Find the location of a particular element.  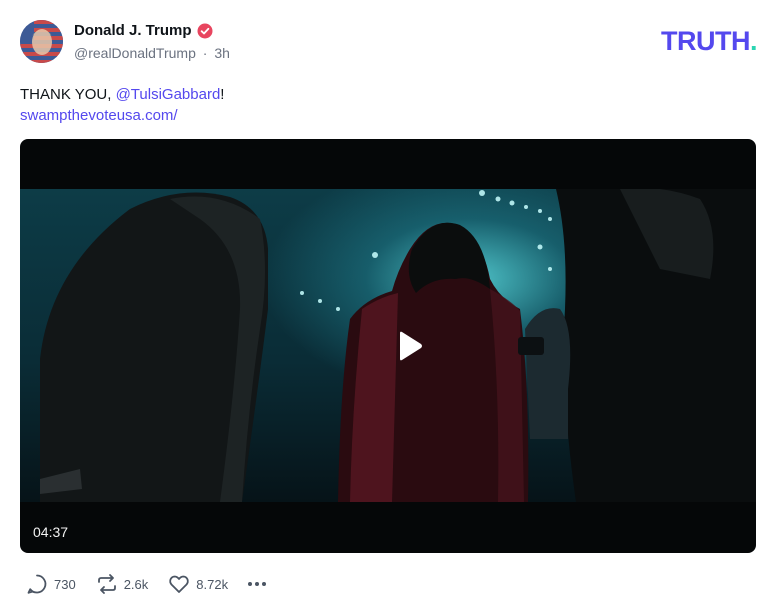

logo-text: TRUTH is located at coordinates (705, 41).